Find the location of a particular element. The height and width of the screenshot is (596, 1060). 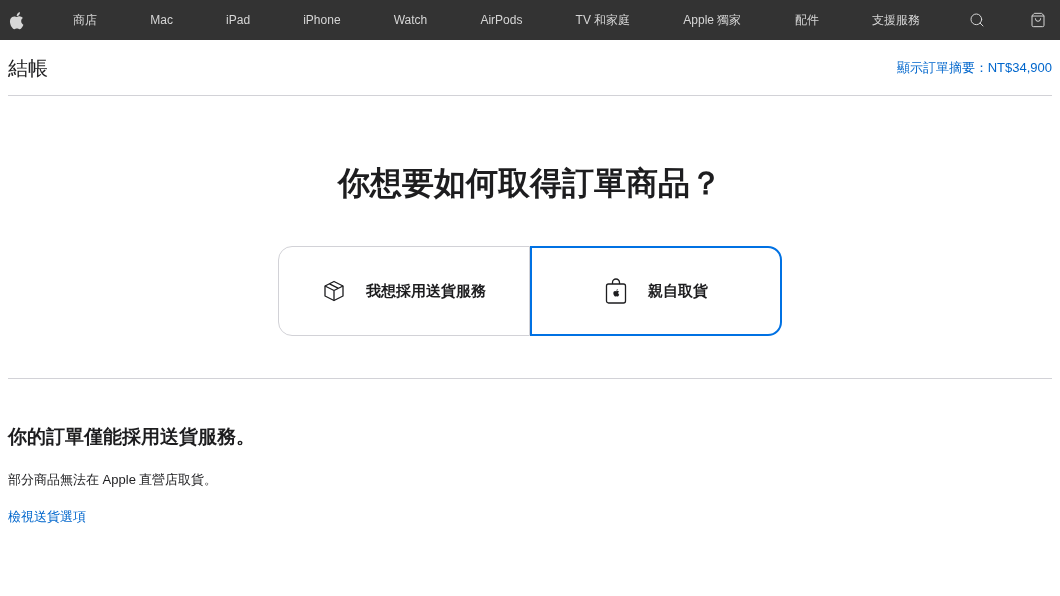

fulfillment-option: 我想採用送貨服務 is located at coordinates (404, 291).